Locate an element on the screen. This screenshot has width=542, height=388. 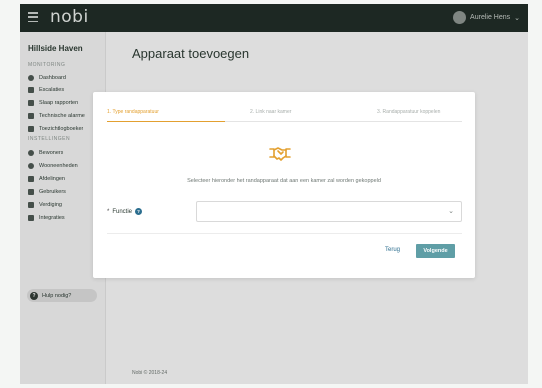
active-step-indicator is located at coordinates (166, 121).